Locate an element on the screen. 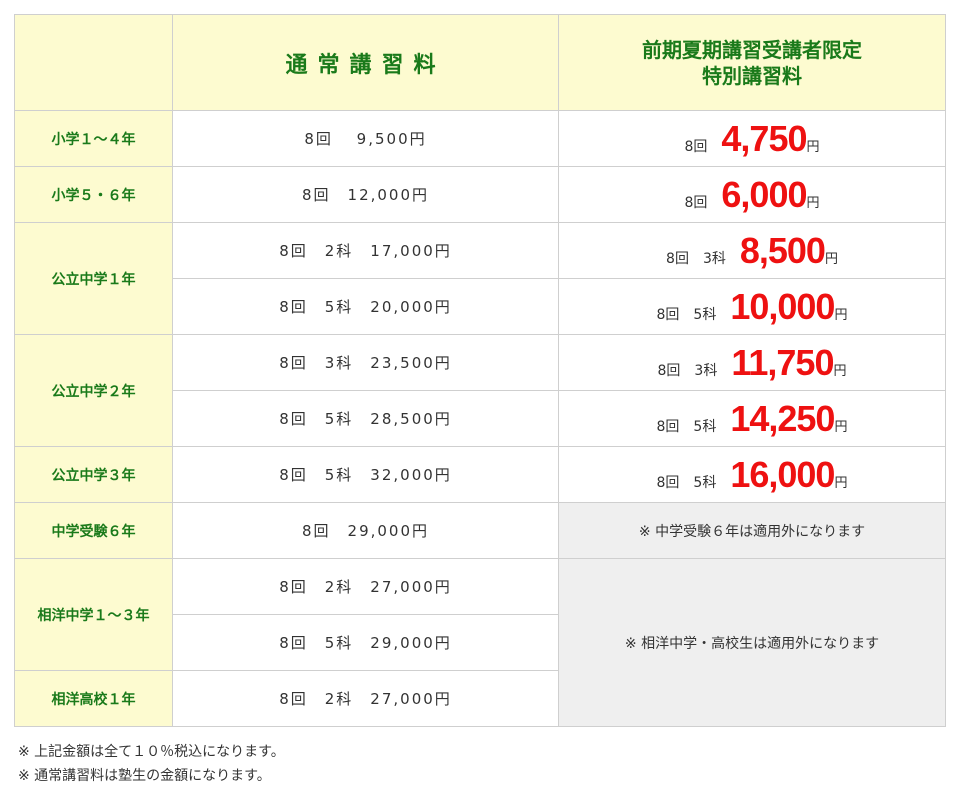 Image resolution: width=960 pixels, height=805 pixels. grade-cell: 中学受験６年 is located at coordinates (93, 530).